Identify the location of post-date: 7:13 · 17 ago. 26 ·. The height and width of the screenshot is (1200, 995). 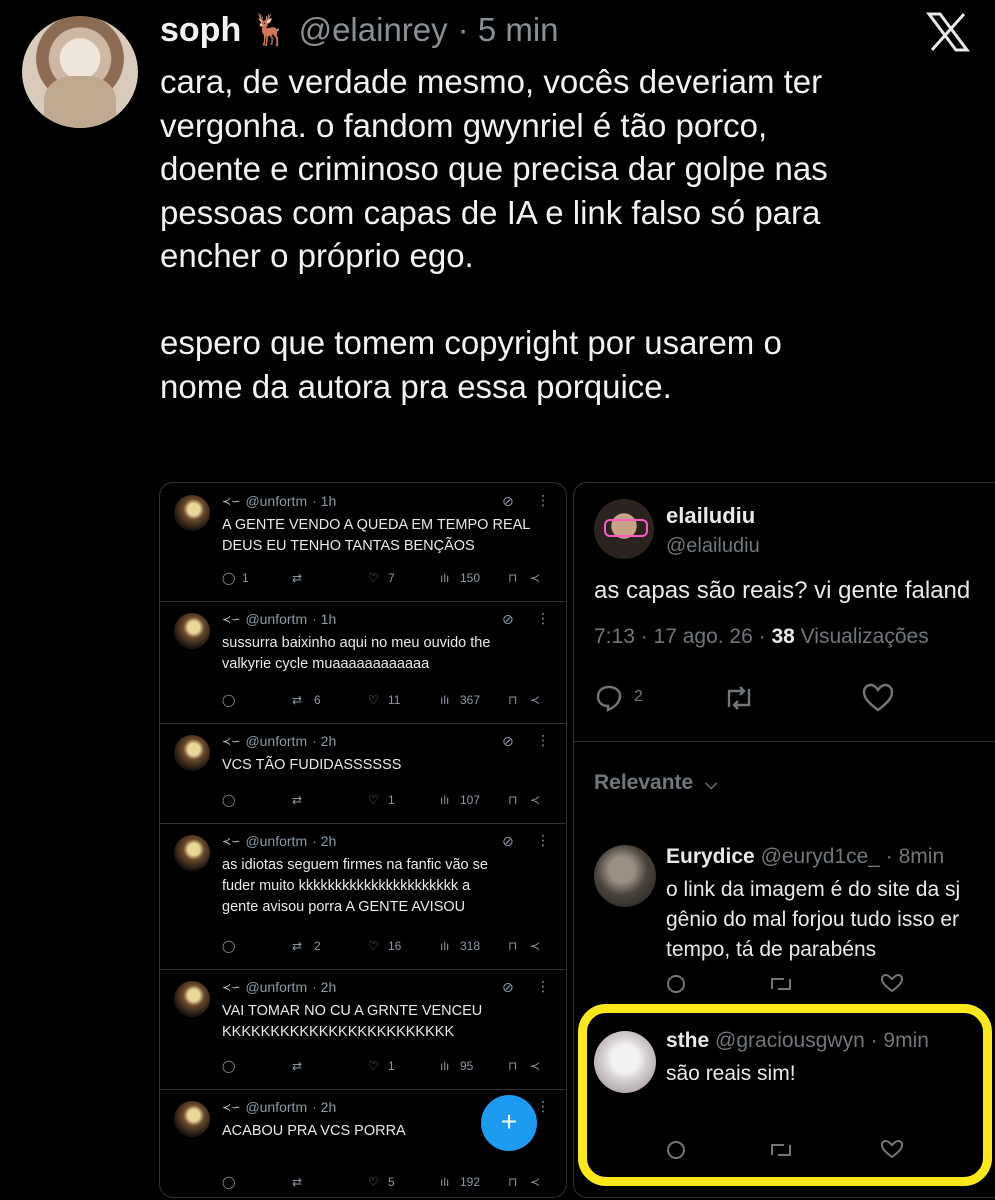
(680, 636).